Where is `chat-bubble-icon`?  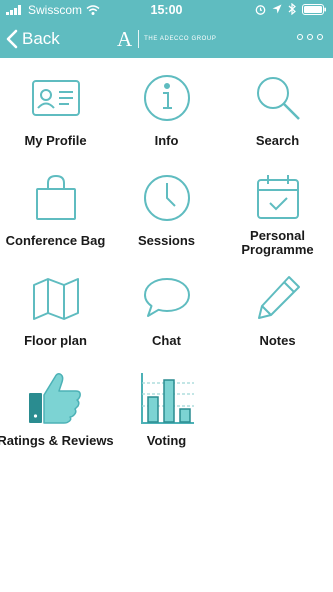
chat-bubble-icon is located at coordinates (167, 298).